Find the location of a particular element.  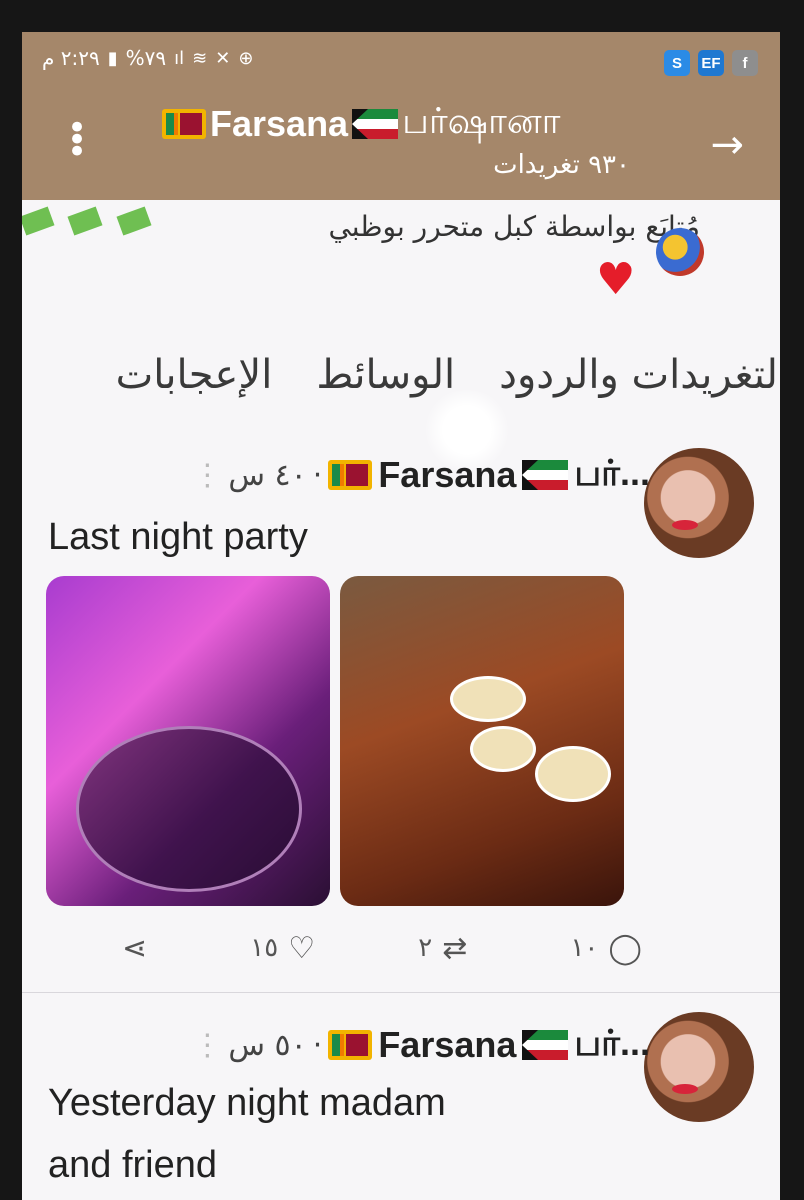

status-left: ٢:٢٩ م ▮ %٧٩ ıl ≋ ✕ ⊕ is located at coordinates (147, 58).